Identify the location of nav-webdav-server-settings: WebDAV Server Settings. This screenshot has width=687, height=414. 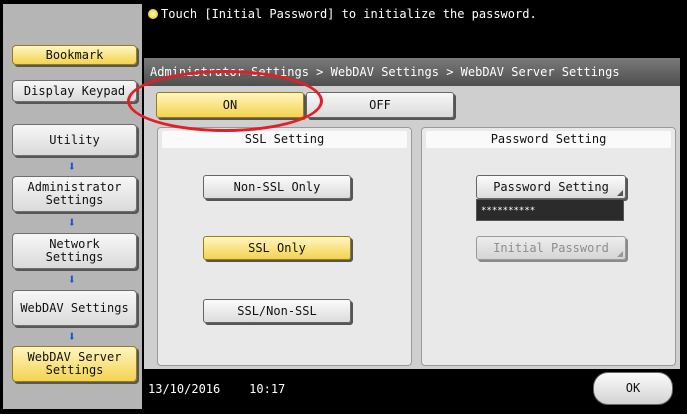
(74, 364).